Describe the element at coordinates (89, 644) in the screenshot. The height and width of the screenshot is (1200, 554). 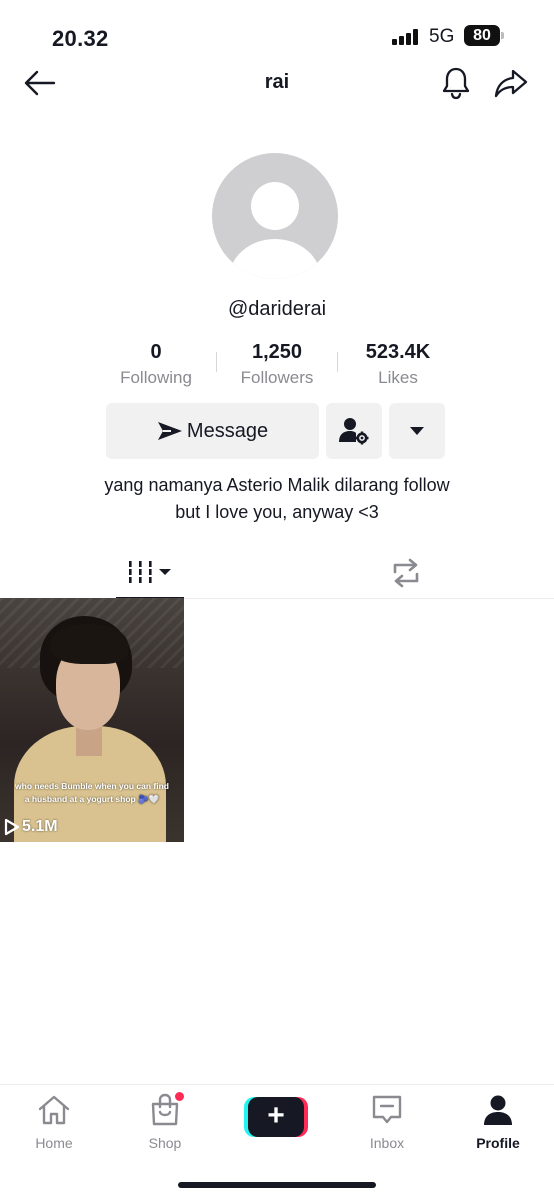
I see `thumbnail-figure-fringe` at that location.